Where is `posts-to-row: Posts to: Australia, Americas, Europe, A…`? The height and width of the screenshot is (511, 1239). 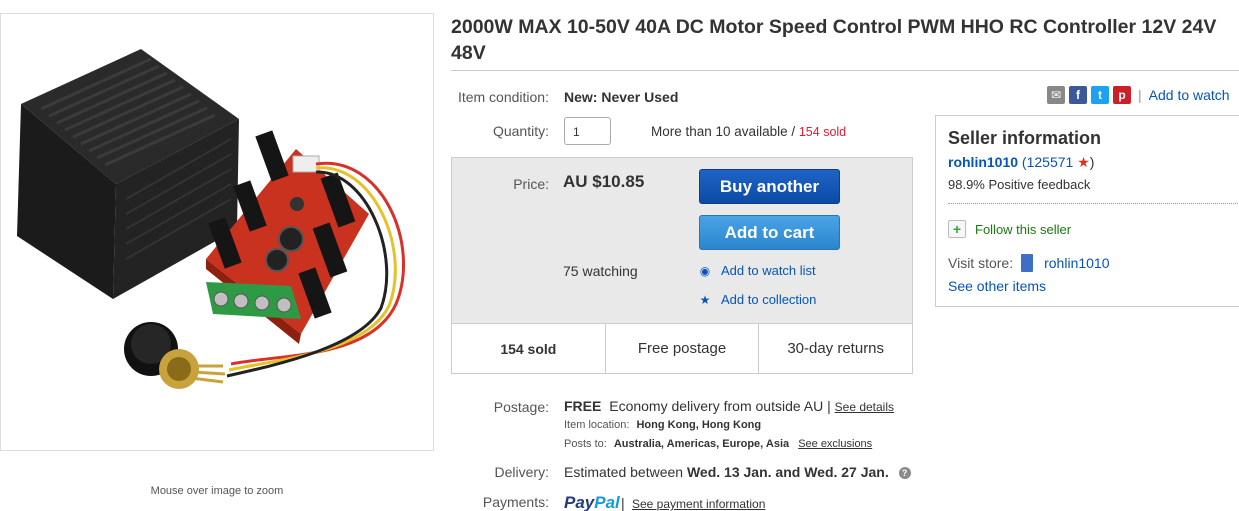
posts-to-row: Posts to: Australia, Americas, Europe, A… is located at coordinates (718, 444).